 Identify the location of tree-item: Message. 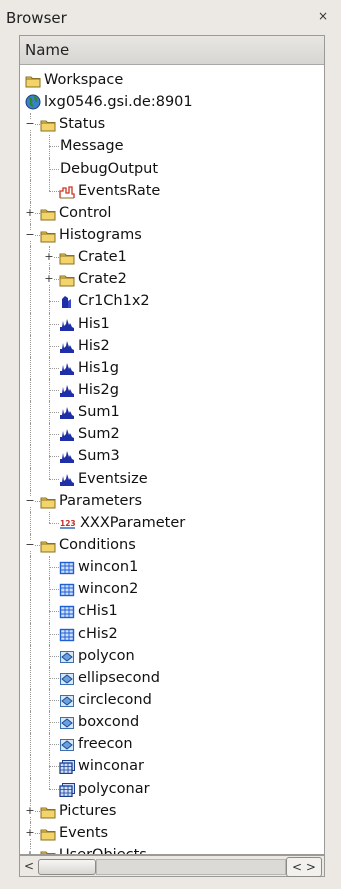
(172, 146).